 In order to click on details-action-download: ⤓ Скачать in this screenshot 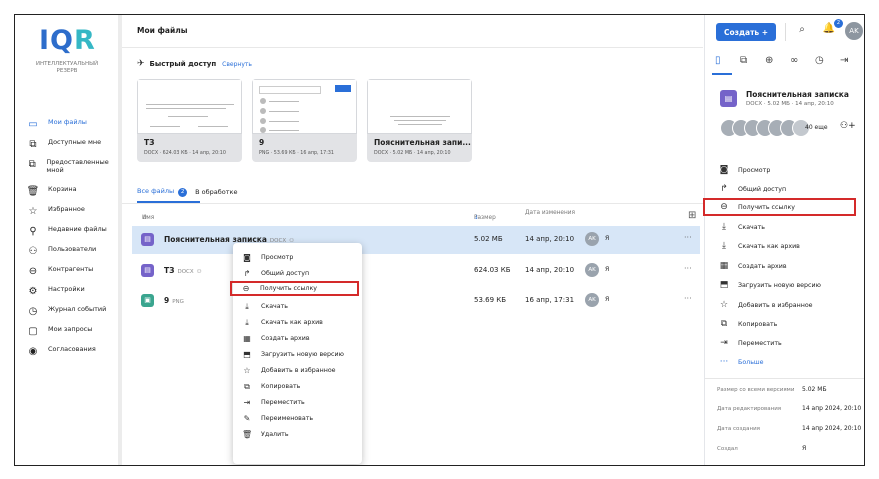, I will do `click(789, 227)`.